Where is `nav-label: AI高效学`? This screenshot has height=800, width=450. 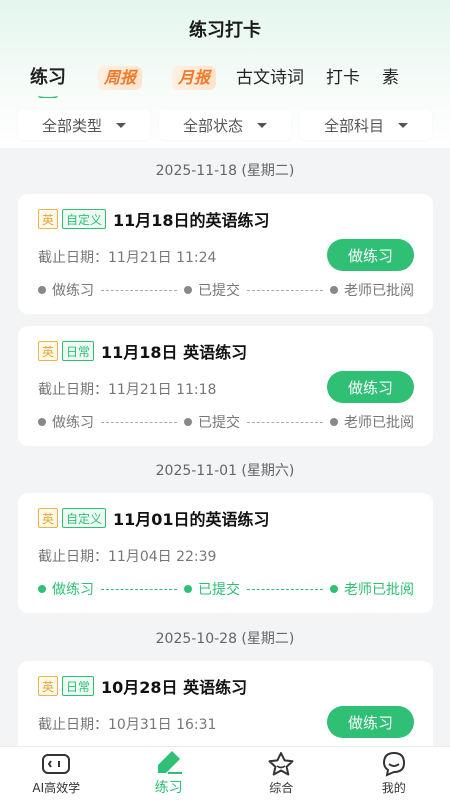 nav-label: AI高效学 is located at coordinates (56, 787).